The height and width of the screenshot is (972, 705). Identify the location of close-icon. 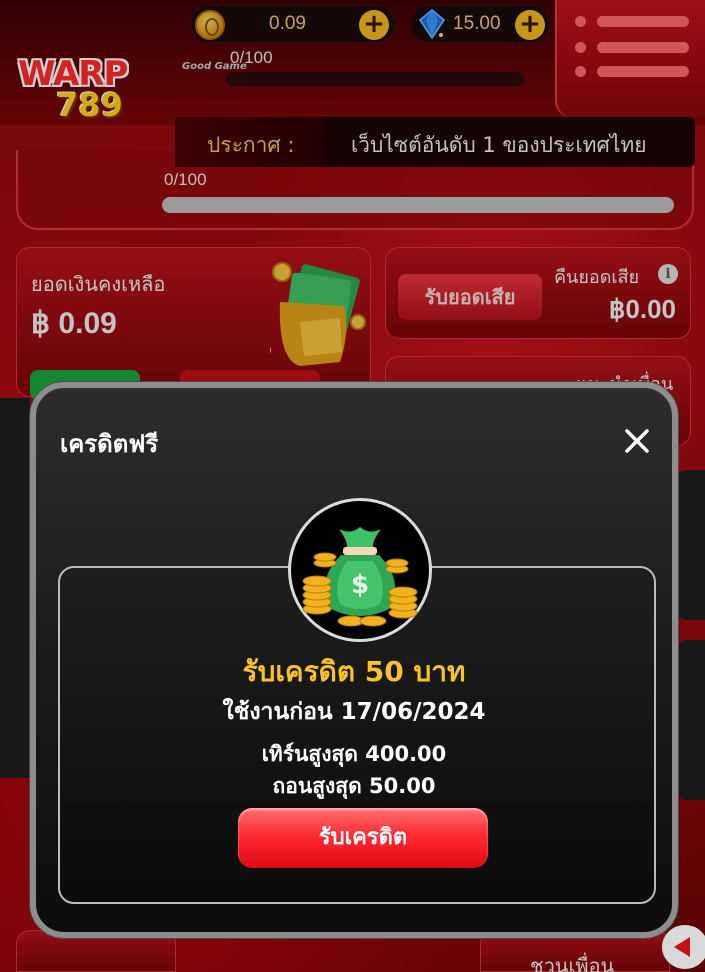
(637, 441).